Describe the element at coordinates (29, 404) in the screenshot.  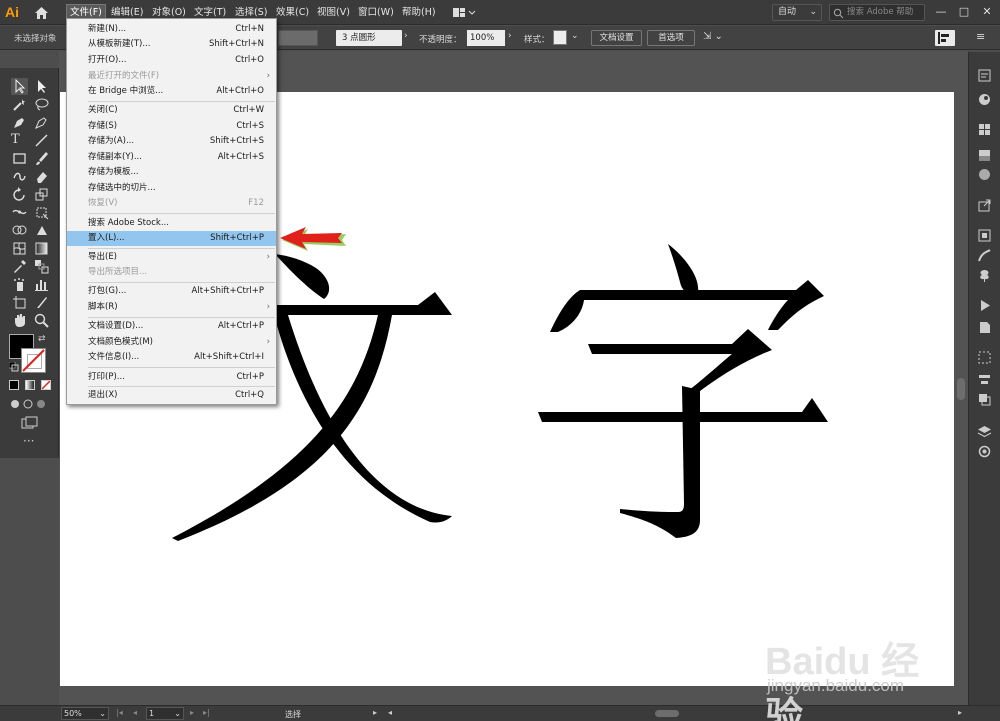
I see `drawing-modes-icon` at that location.